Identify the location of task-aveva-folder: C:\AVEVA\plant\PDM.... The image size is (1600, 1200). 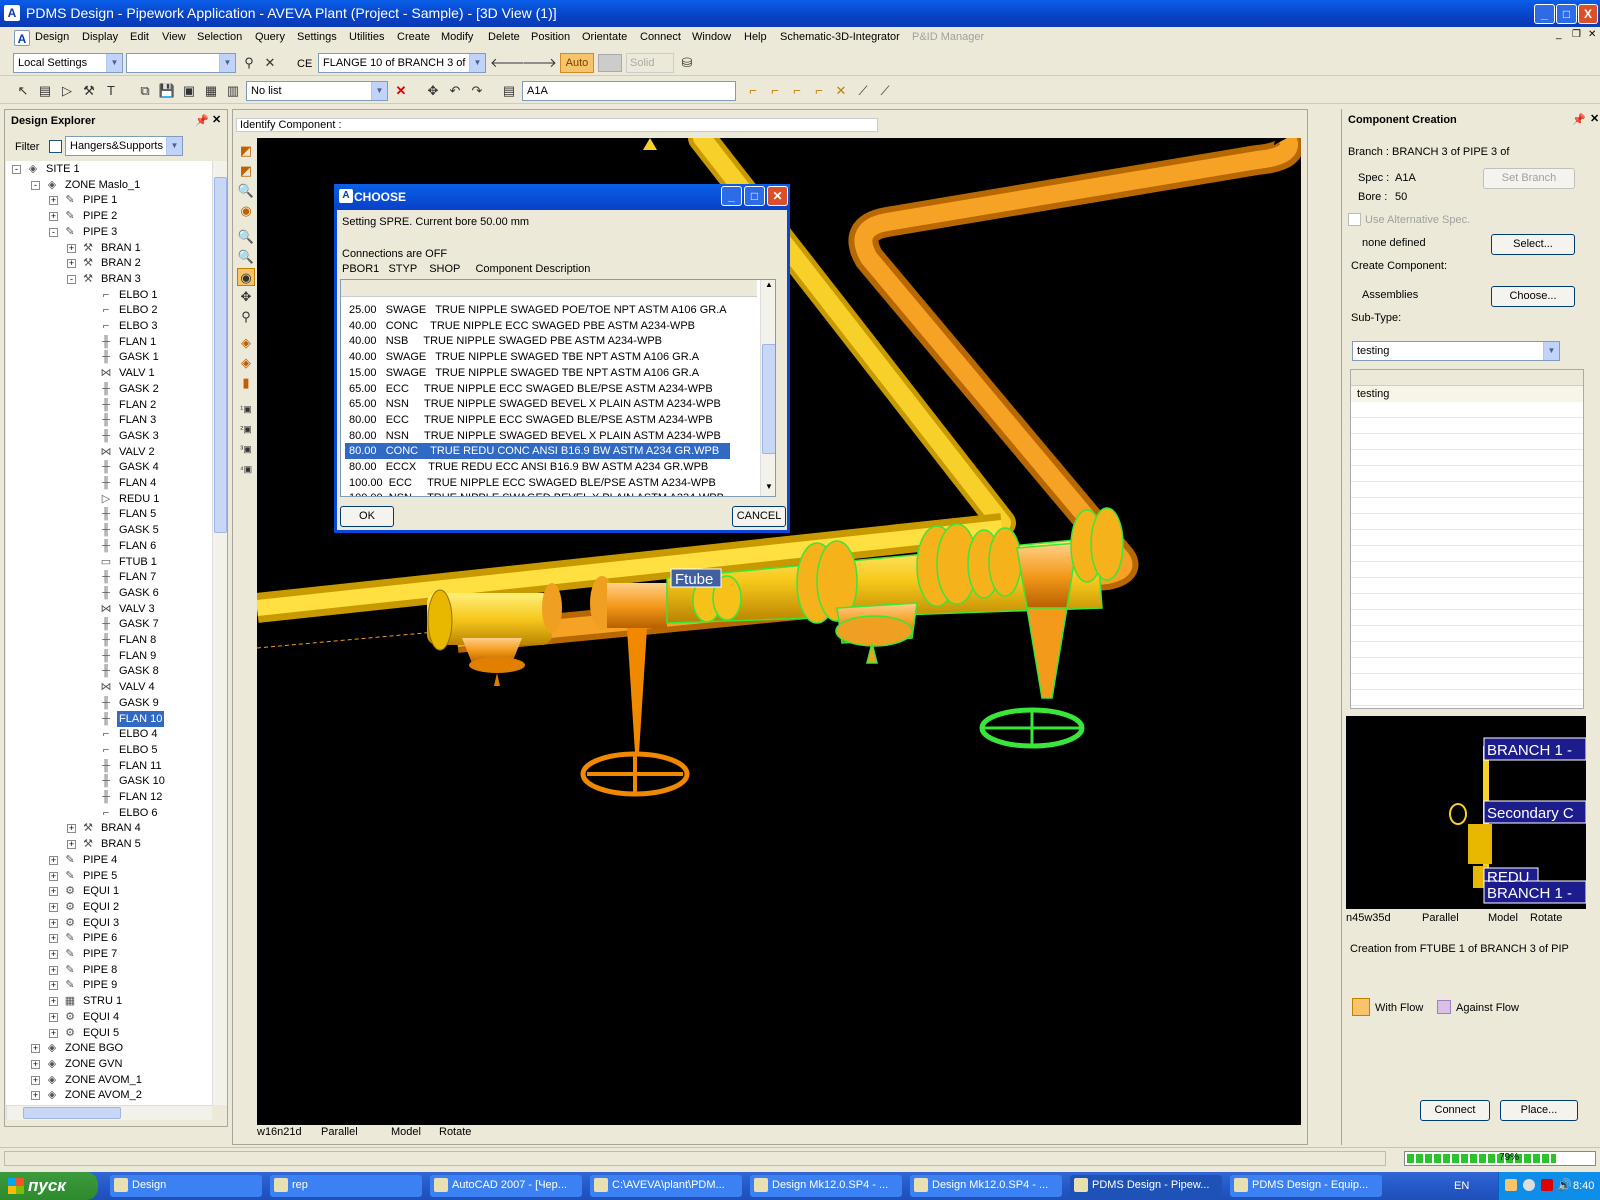
(666, 1186).